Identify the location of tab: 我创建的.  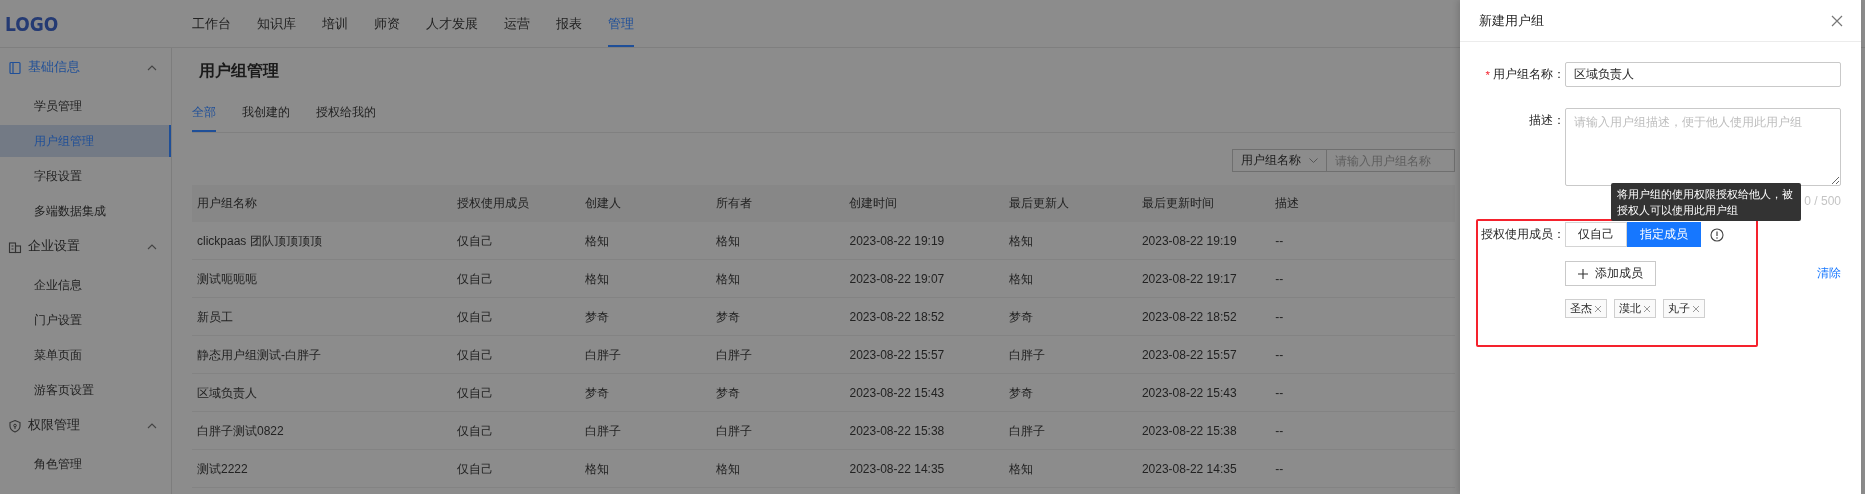
(266, 113).